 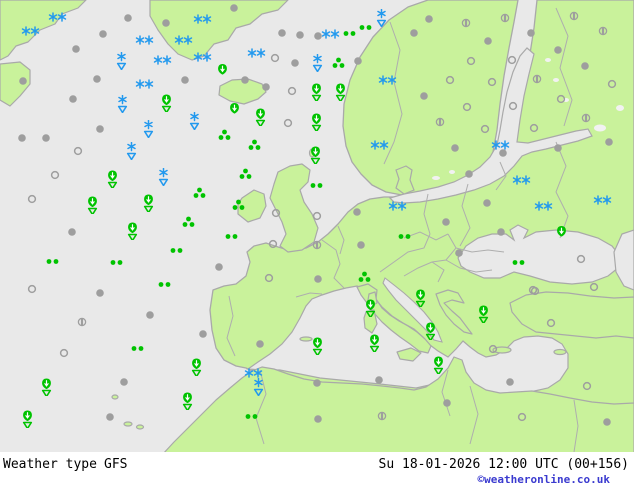 What do you see at coordinates (50, 464) in the screenshot?
I see `map-type-label: Weather type` at bounding box center [50, 464].